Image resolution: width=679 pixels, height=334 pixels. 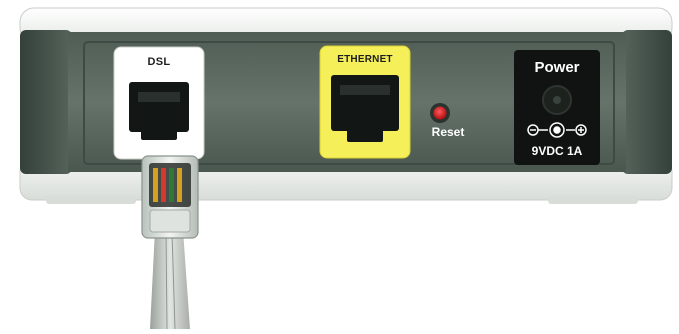 What do you see at coordinates (365, 103) in the screenshot?
I see `ethernet-jack` at bounding box center [365, 103].